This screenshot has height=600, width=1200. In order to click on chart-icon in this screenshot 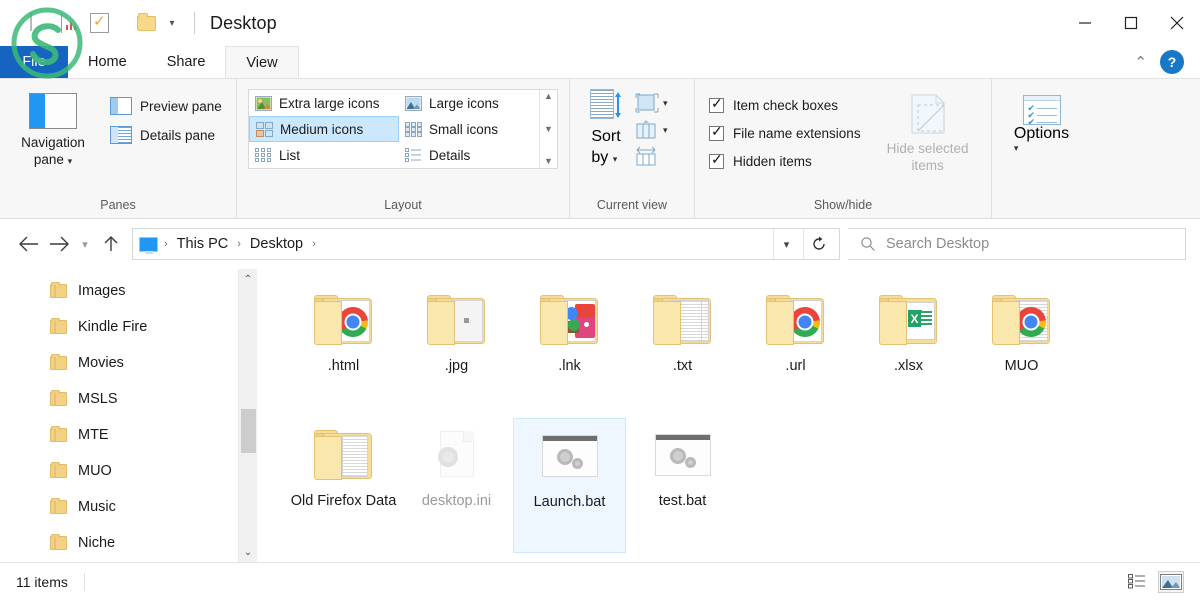, I will do `click(71, 23)`.